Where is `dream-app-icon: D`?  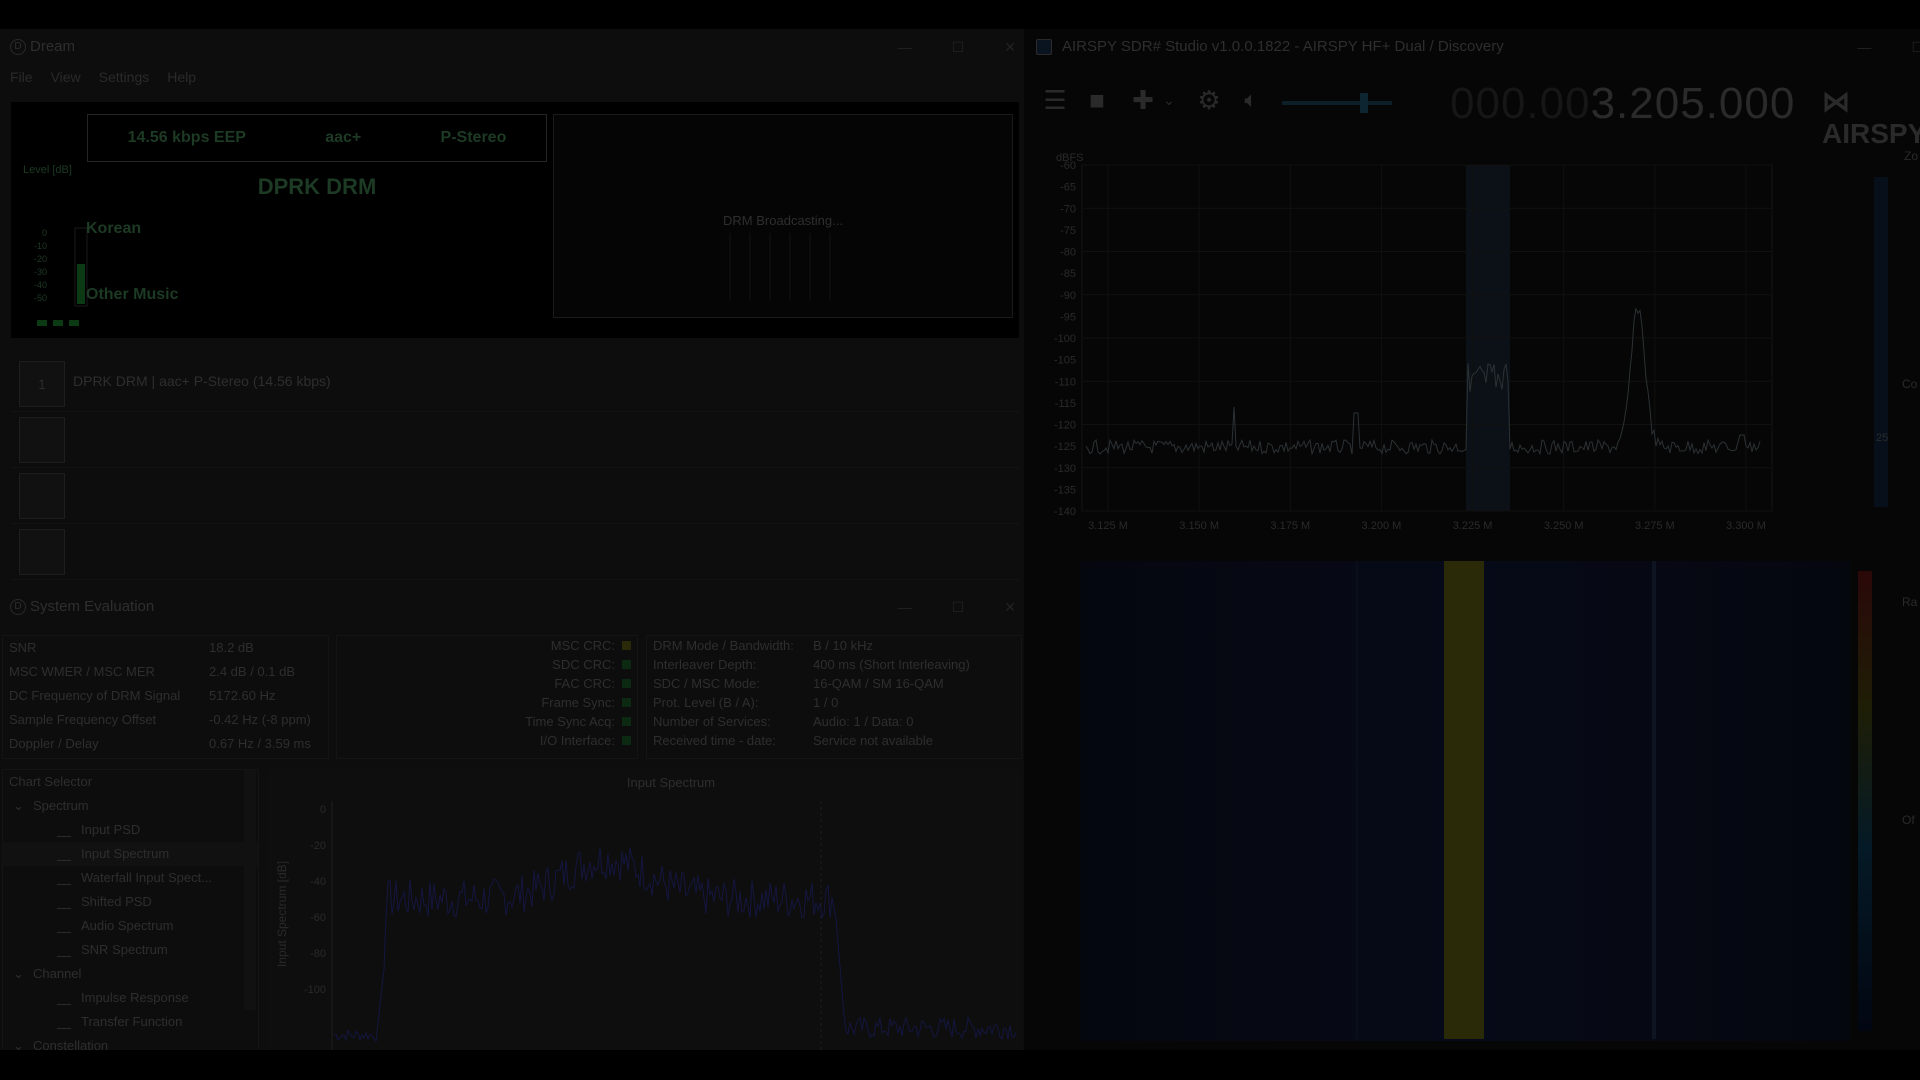
dream-app-icon: D is located at coordinates (18, 47).